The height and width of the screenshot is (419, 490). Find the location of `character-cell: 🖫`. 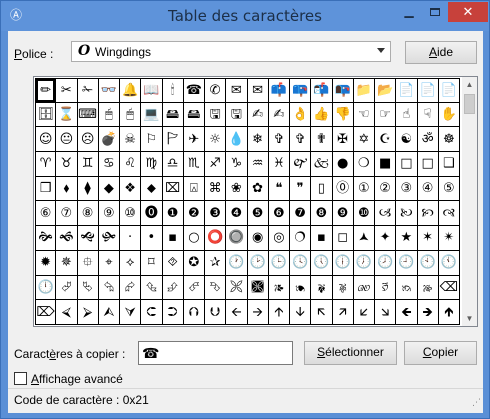

character-cell: 🖫 is located at coordinates (237, 115).